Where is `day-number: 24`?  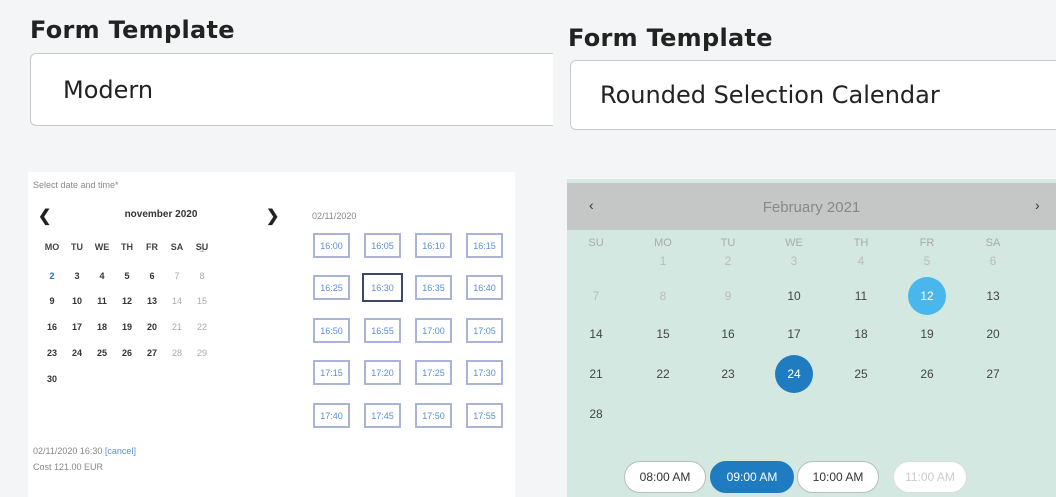 day-number: 24 is located at coordinates (794, 374).